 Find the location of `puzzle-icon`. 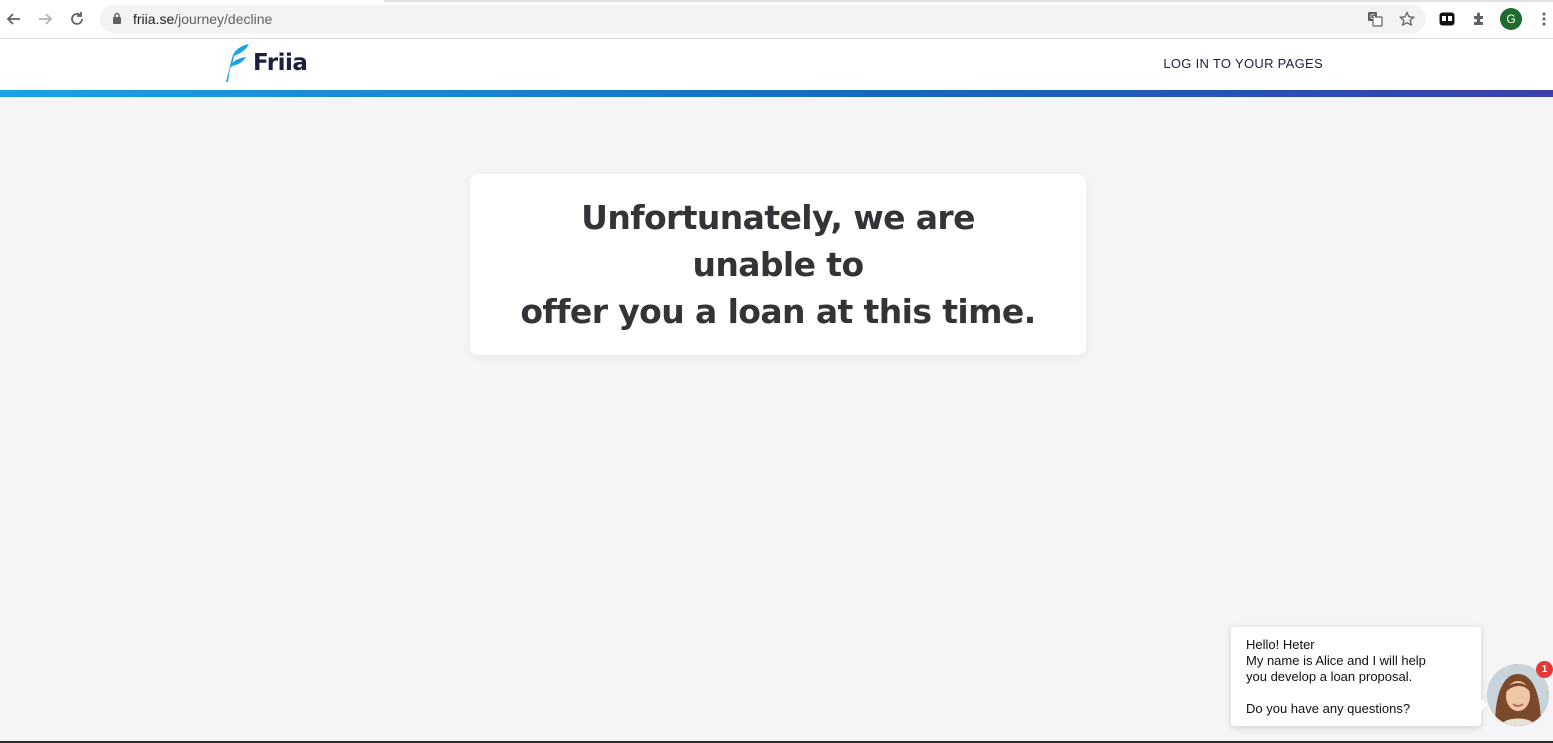

puzzle-icon is located at coordinates (1479, 19).